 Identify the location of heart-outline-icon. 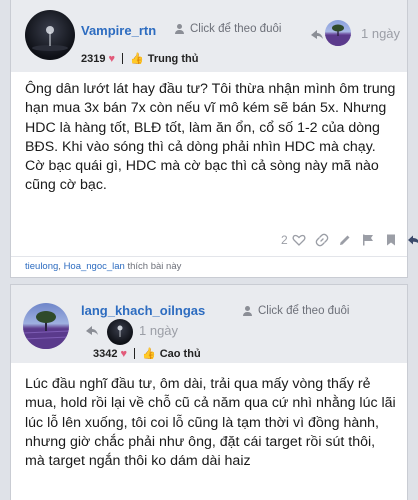
(299, 240).